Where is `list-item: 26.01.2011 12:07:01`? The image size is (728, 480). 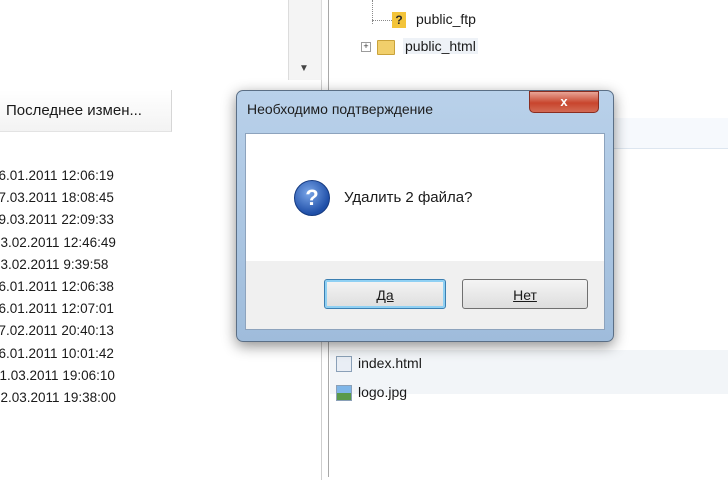 list-item: 26.01.2011 12:07:01 is located at coordinates (100, 309).